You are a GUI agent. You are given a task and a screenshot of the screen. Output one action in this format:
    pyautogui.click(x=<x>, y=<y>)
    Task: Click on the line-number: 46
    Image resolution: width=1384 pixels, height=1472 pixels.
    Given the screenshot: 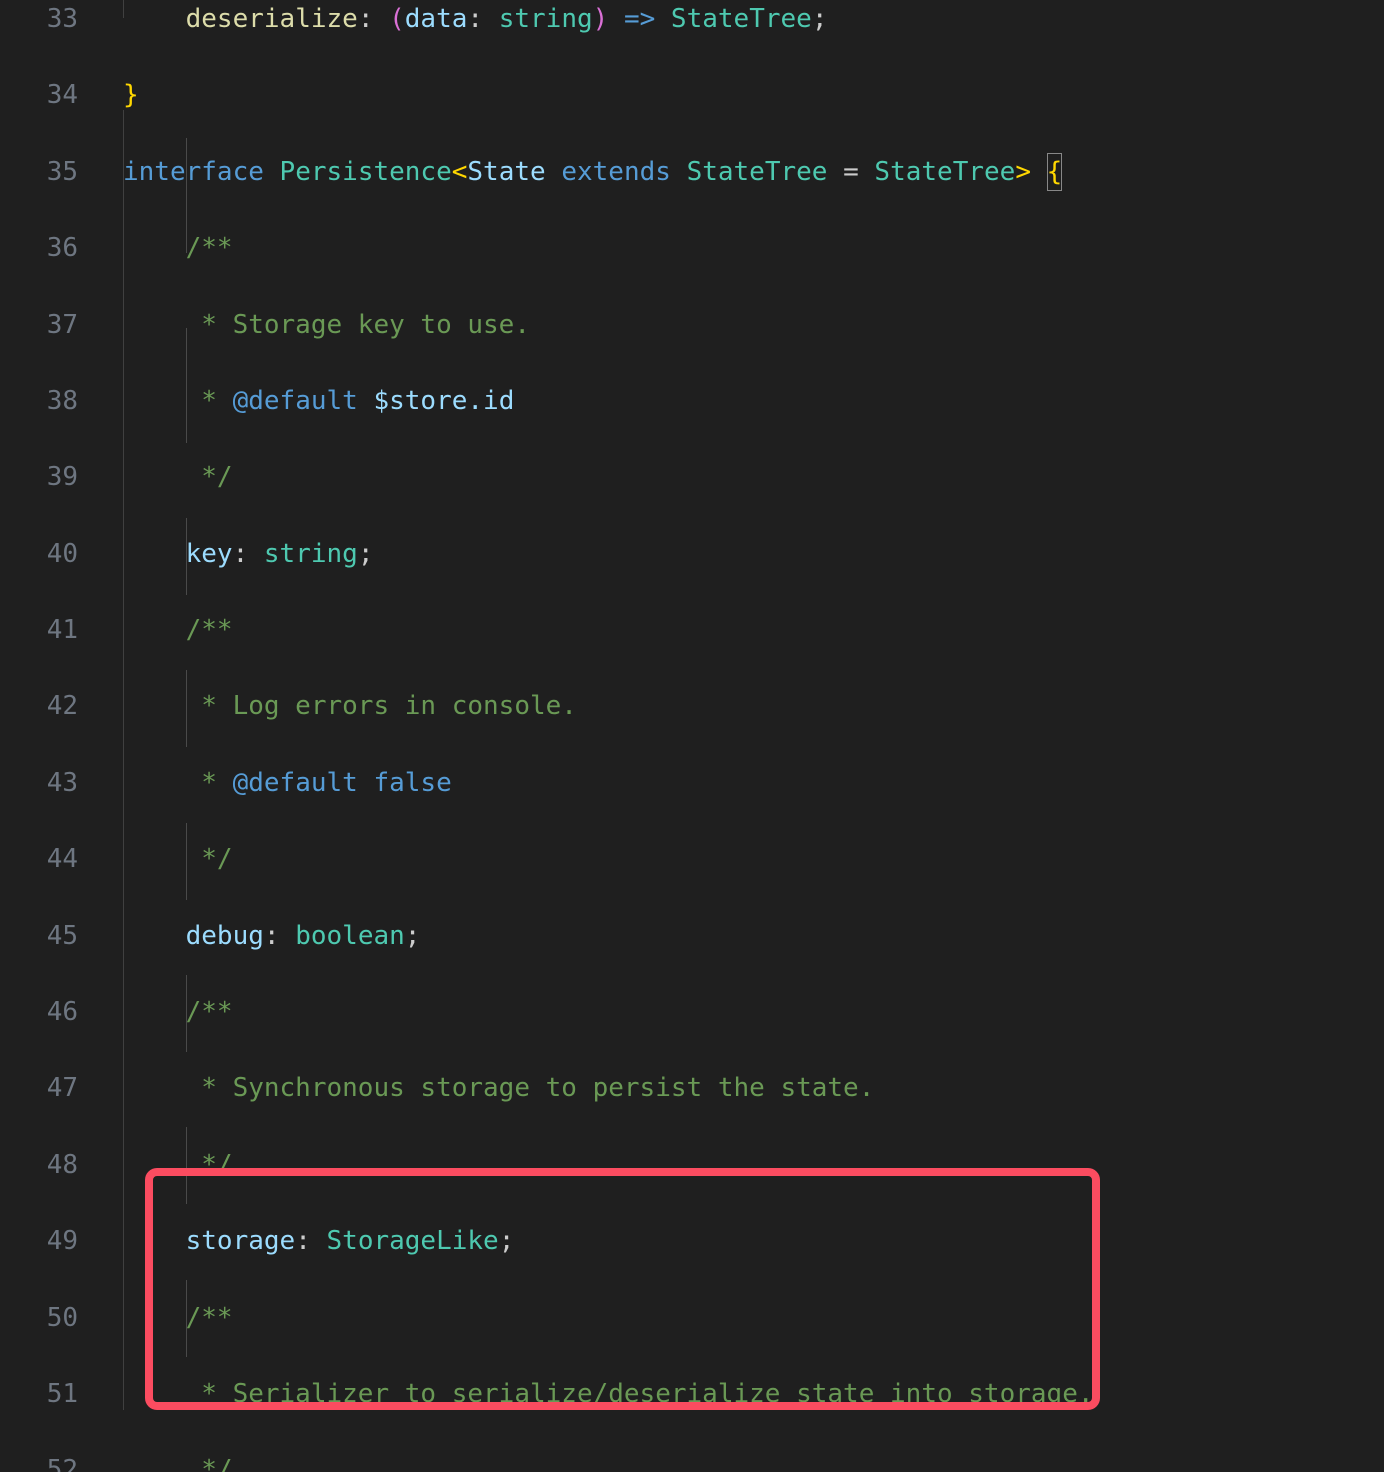 What is the action you would take?
    pyautogui.click(x=62, y=1012)
    